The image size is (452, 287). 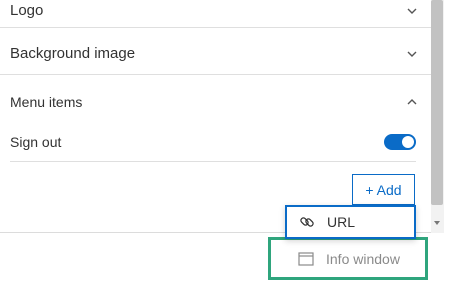 What do you see at coordinates (383, 189) in the screenshot?
I see `add-menu-item-button: + Add` at bounding box center [383, 189].